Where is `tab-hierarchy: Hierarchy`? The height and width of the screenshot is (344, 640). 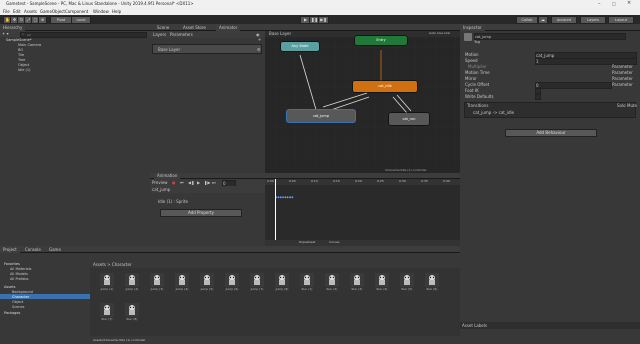 tab-hierarchy: Hierarchy is located at coordinates (13, 27).